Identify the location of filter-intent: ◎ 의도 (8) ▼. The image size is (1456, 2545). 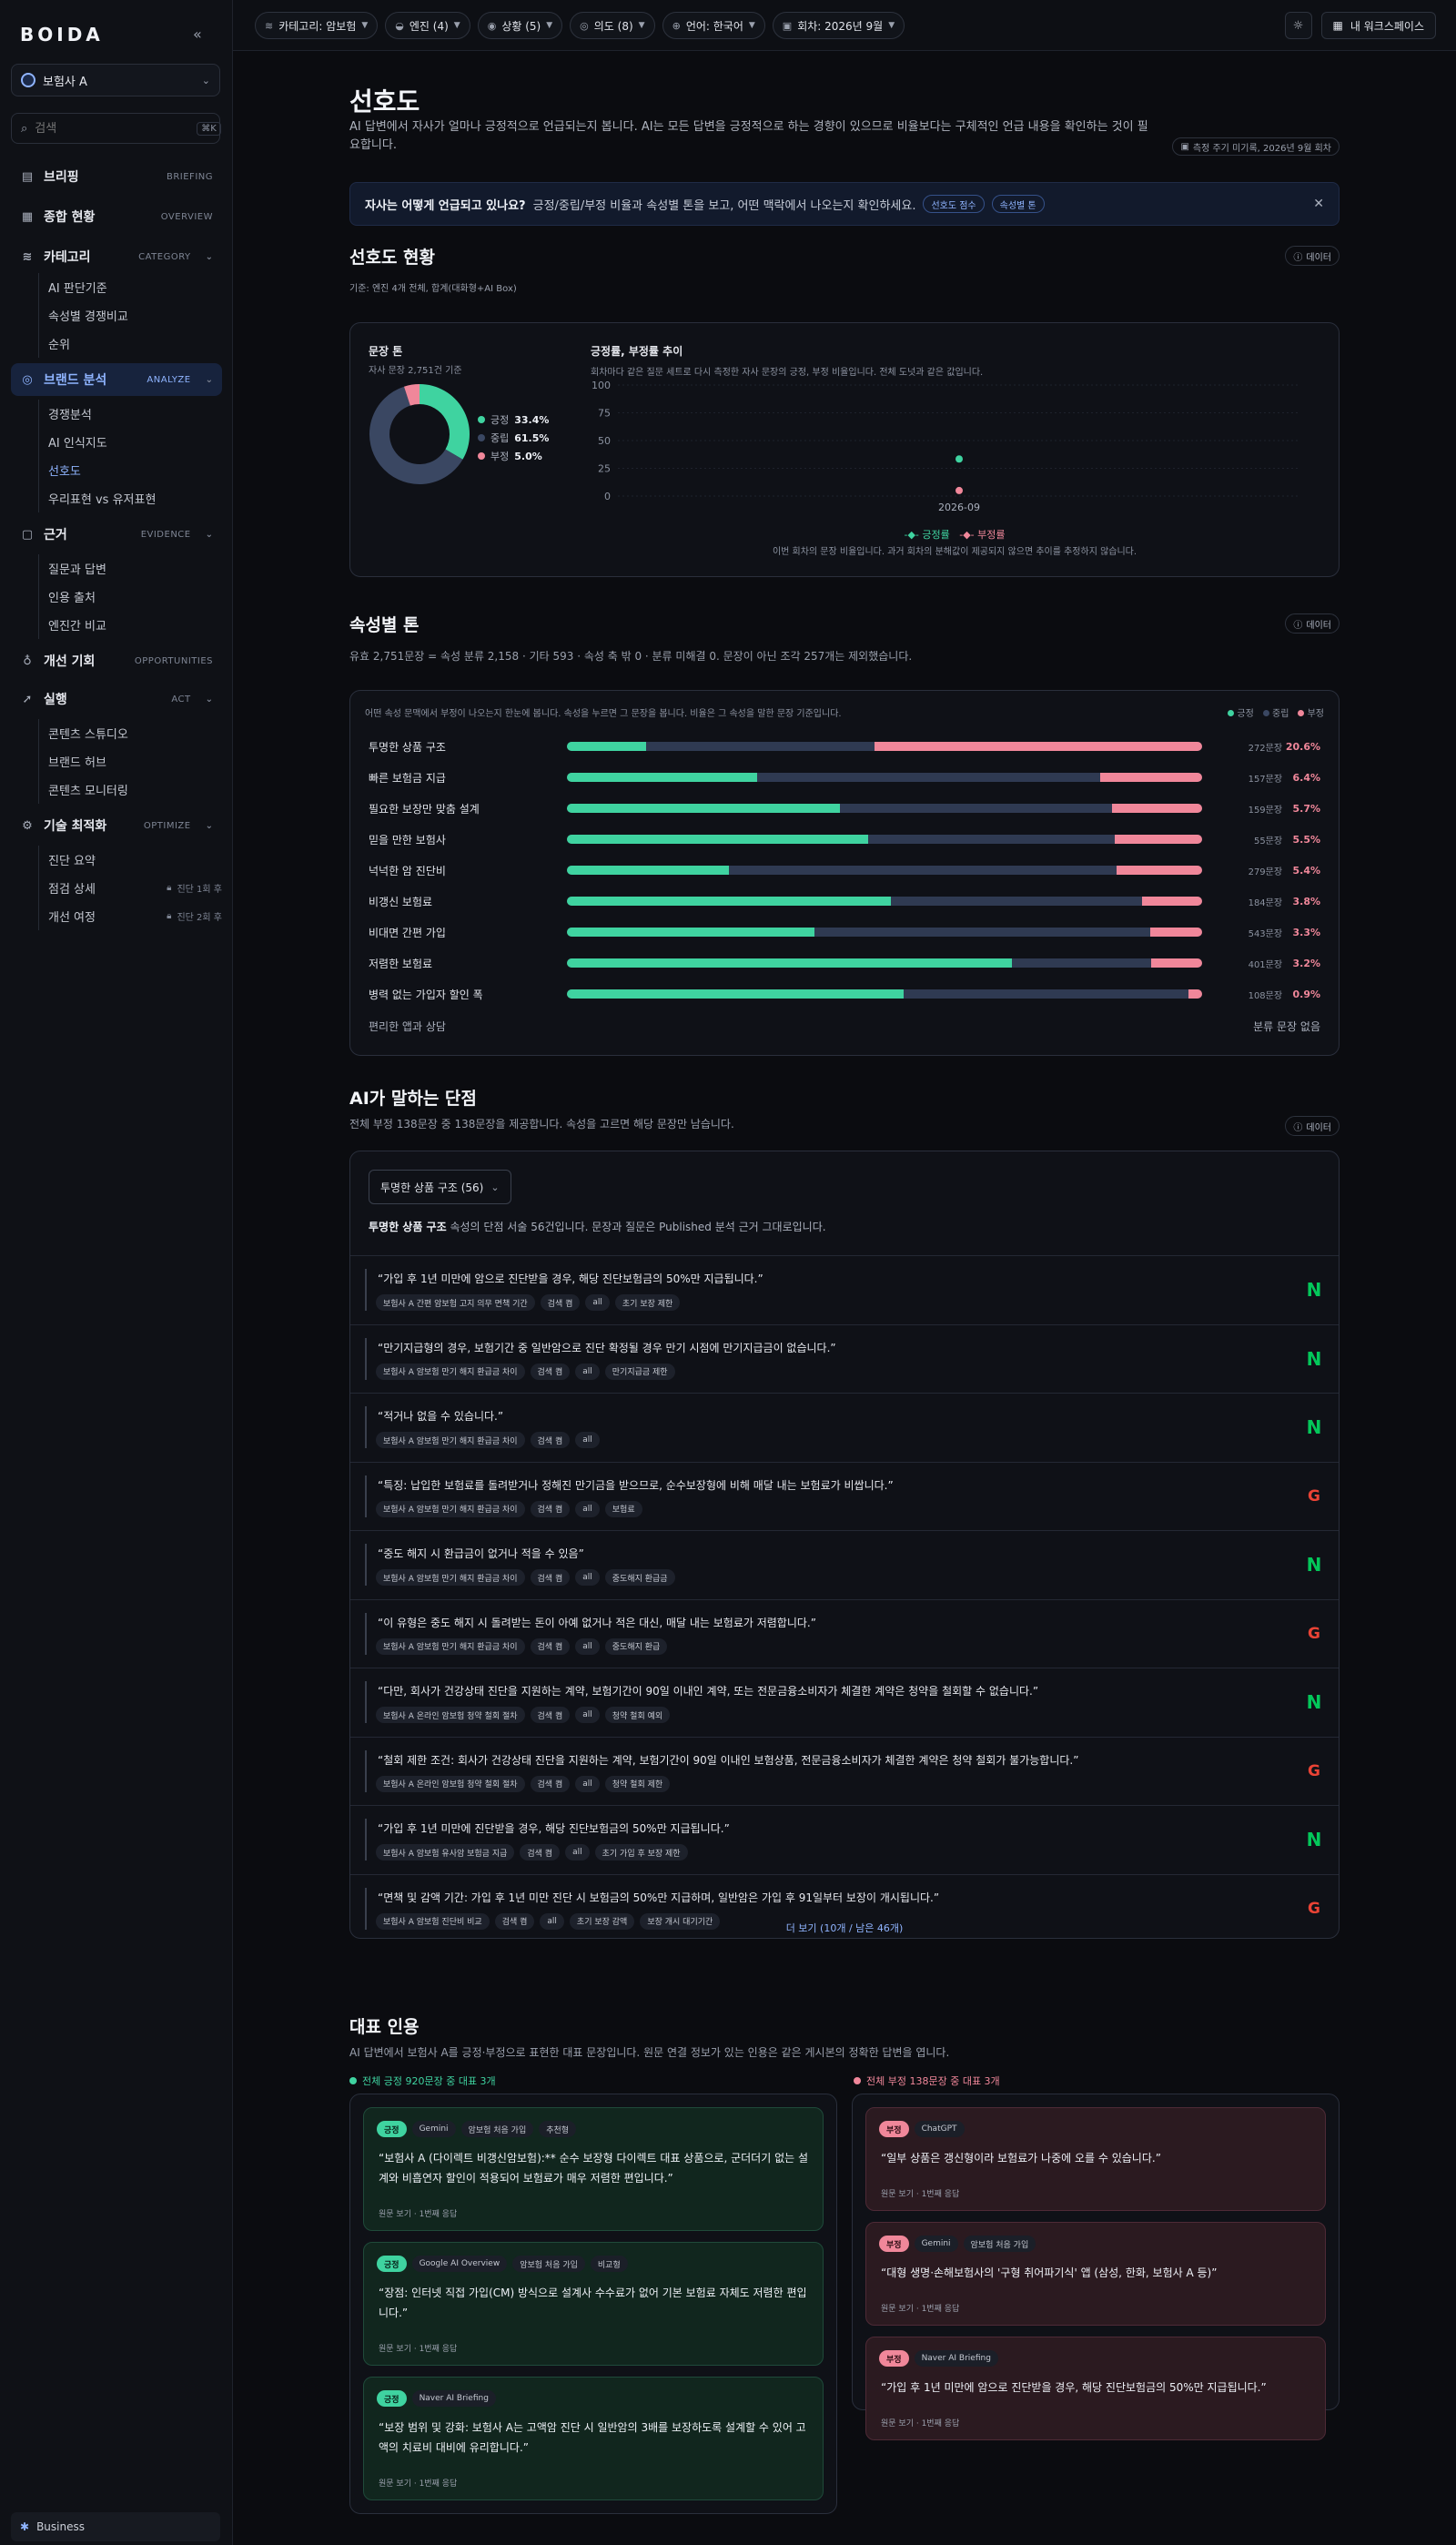
(612, 25).